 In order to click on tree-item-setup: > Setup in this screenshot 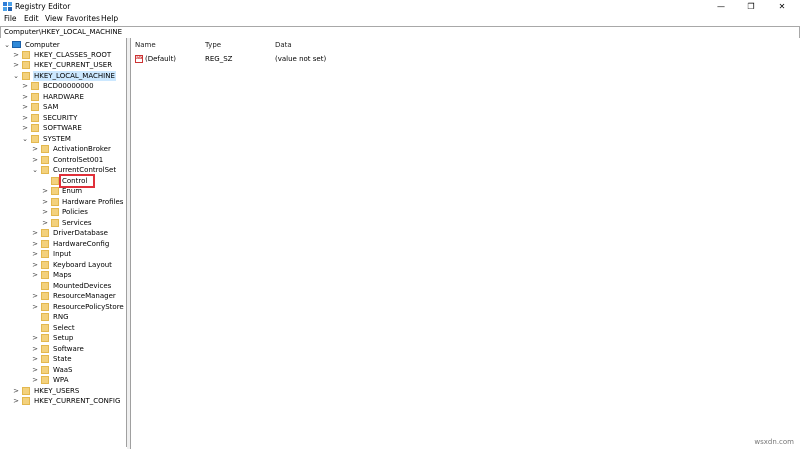, I will do `click(63, 338)`.